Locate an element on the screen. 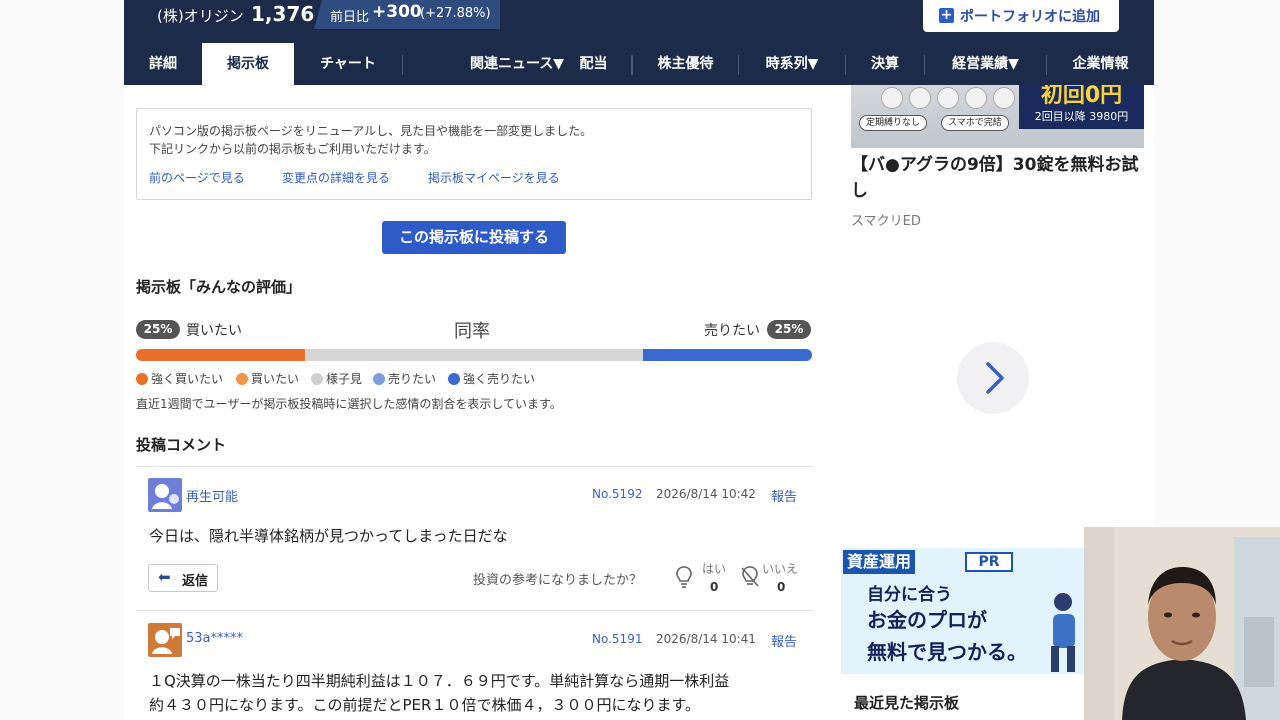  comment-user-name: 53a***** is located at coordinates (214, 638).